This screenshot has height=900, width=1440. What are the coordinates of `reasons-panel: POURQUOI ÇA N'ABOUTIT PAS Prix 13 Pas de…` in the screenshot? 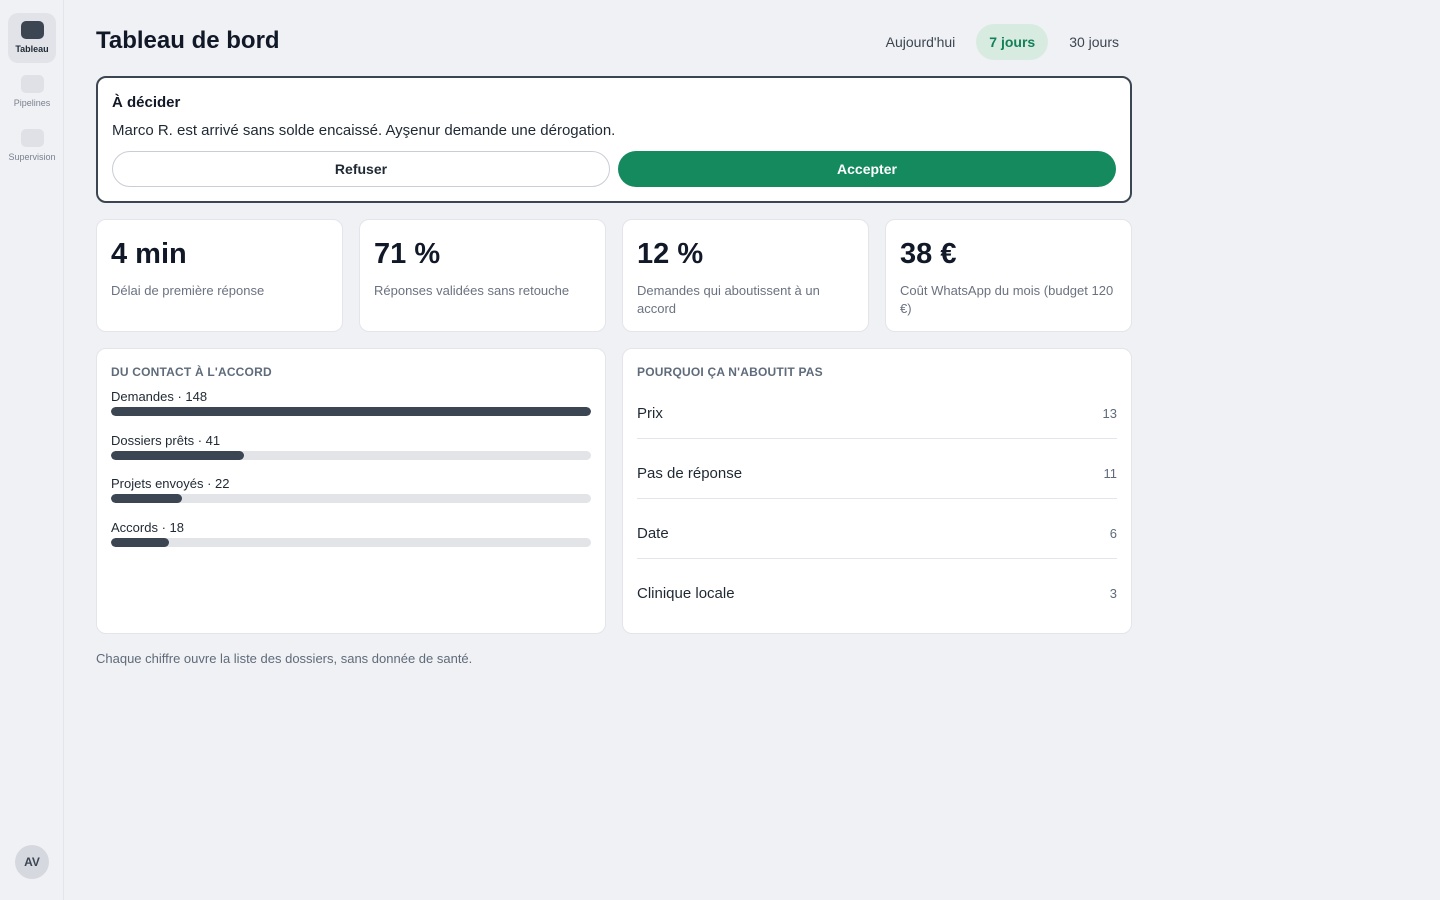 It's located at (877, 491).